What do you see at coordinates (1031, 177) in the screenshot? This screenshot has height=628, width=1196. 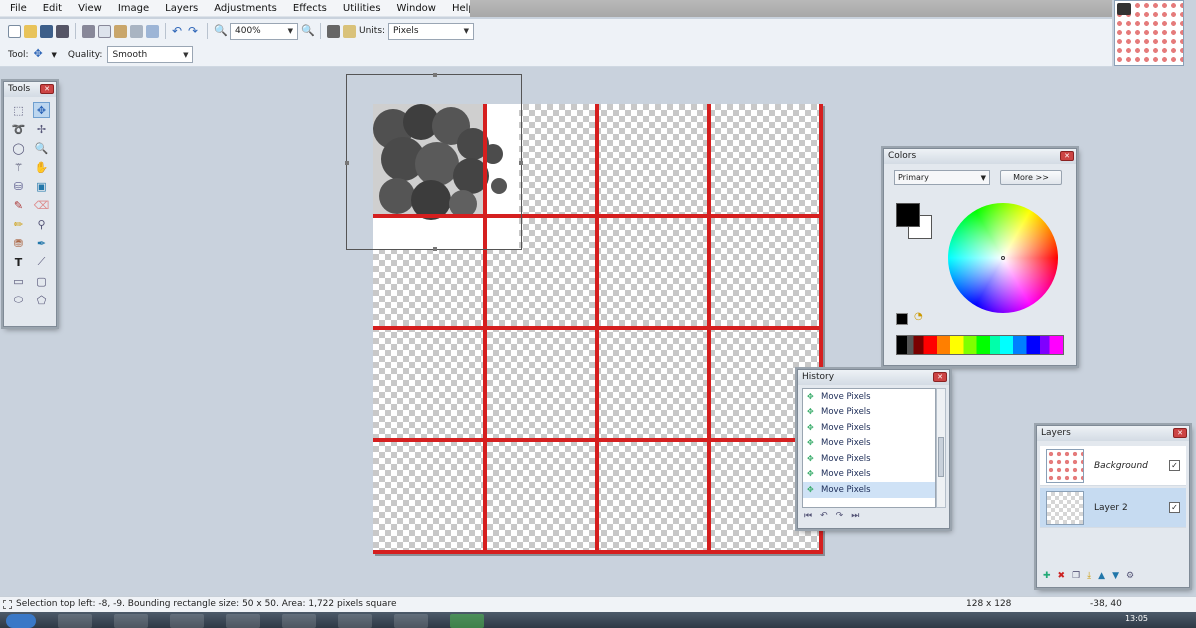 I see `more-button: More >>` at bounding box center [1031, 177].